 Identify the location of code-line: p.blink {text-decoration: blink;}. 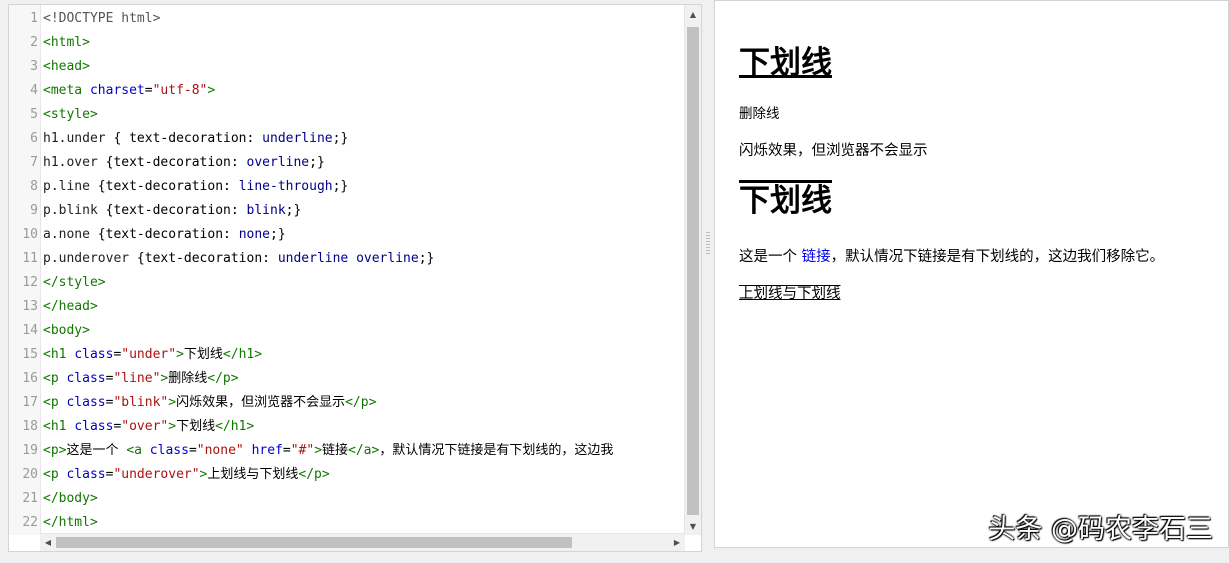
(172, 211).